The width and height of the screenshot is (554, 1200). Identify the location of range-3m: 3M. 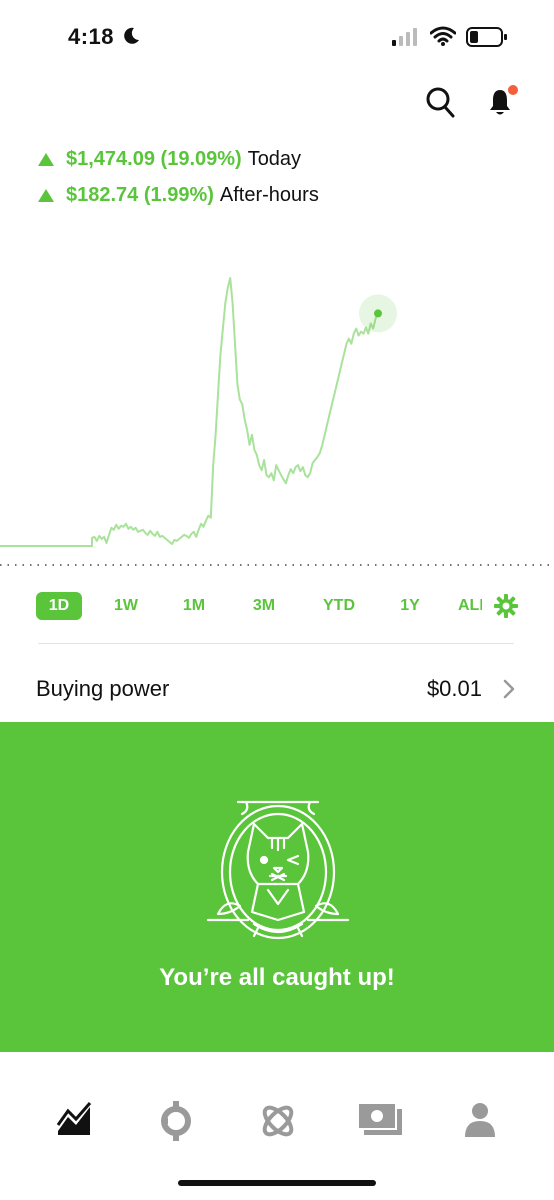
(264, 606).